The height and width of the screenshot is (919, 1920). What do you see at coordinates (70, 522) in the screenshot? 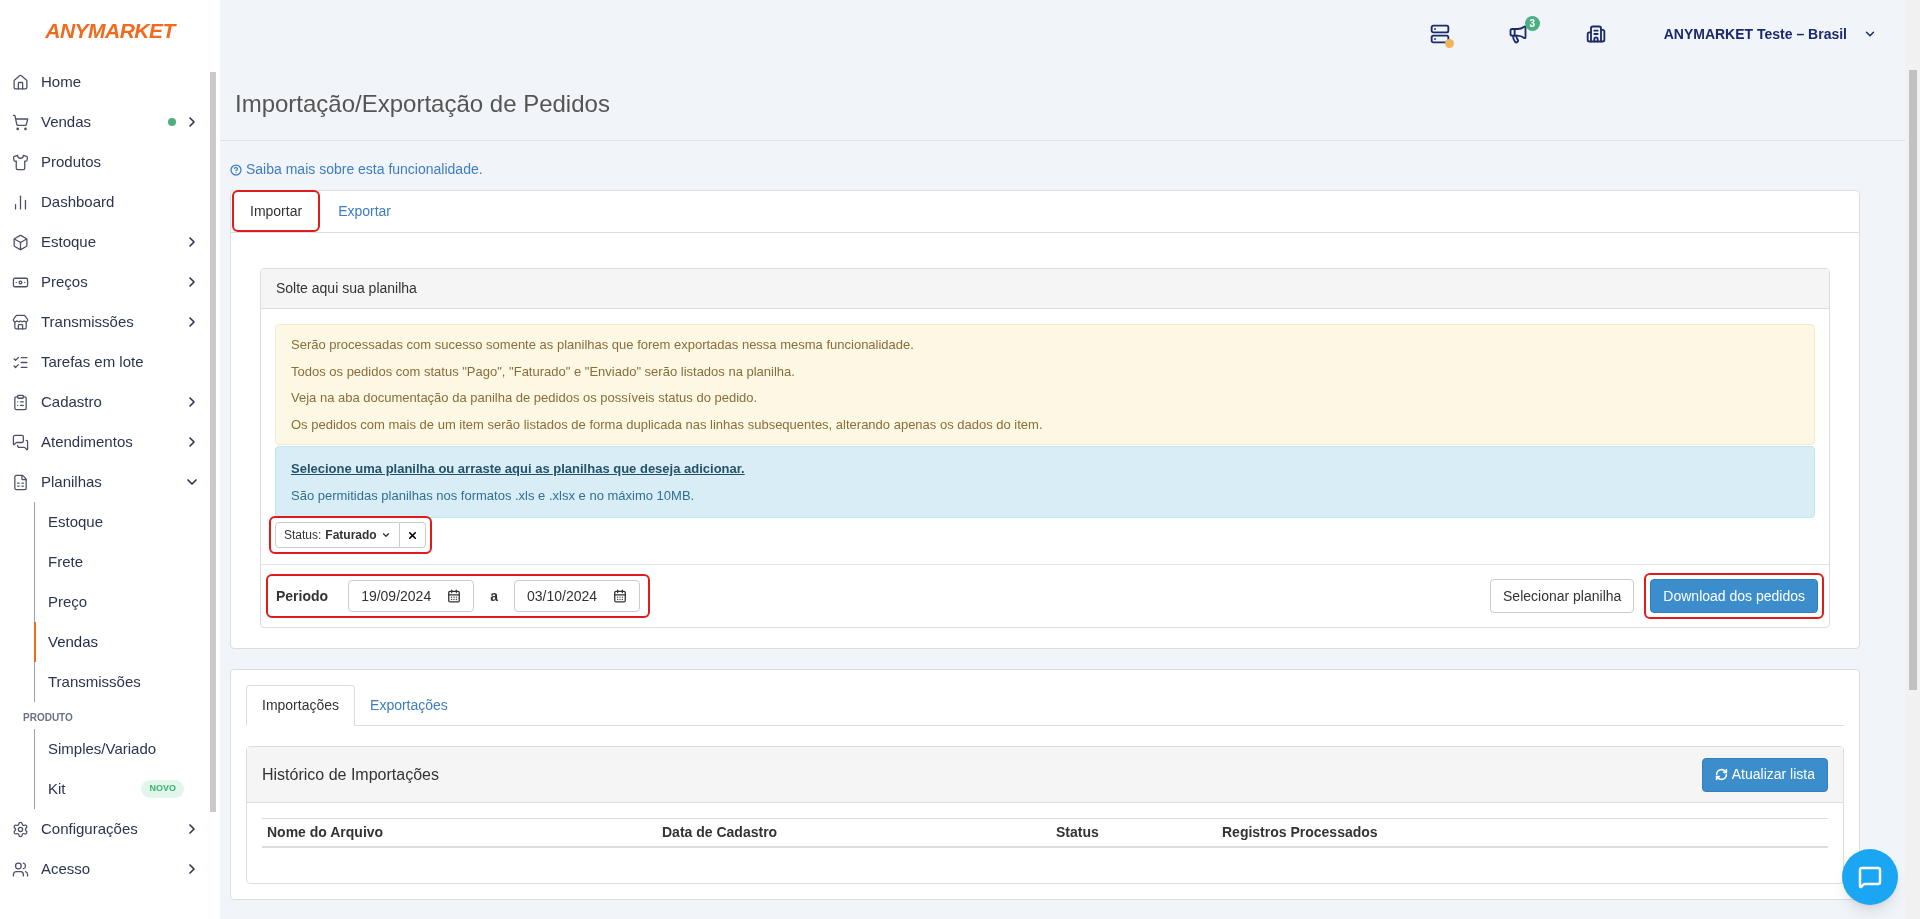
I see `sidebar-subitem: Estoque` at bounding box center [70, 522].